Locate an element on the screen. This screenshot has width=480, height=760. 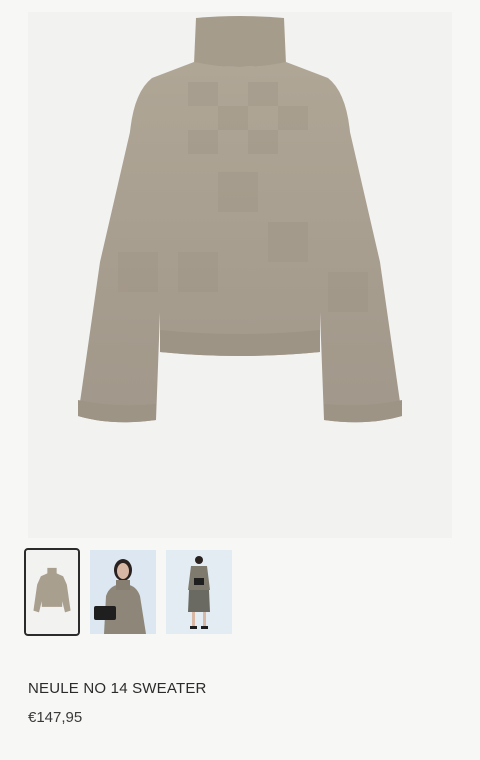
sweater-thumbnail-image is located at coordinates (52, 592).